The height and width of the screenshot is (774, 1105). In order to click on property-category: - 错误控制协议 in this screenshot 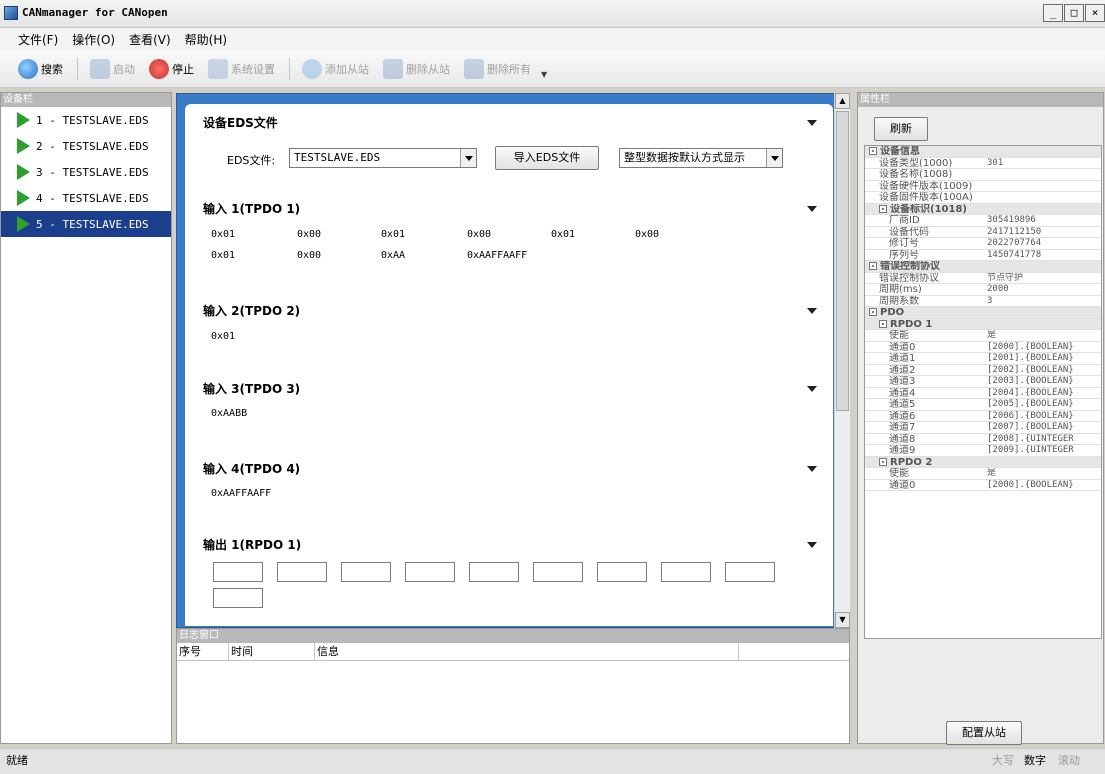, I will do `click(983, 267)`.